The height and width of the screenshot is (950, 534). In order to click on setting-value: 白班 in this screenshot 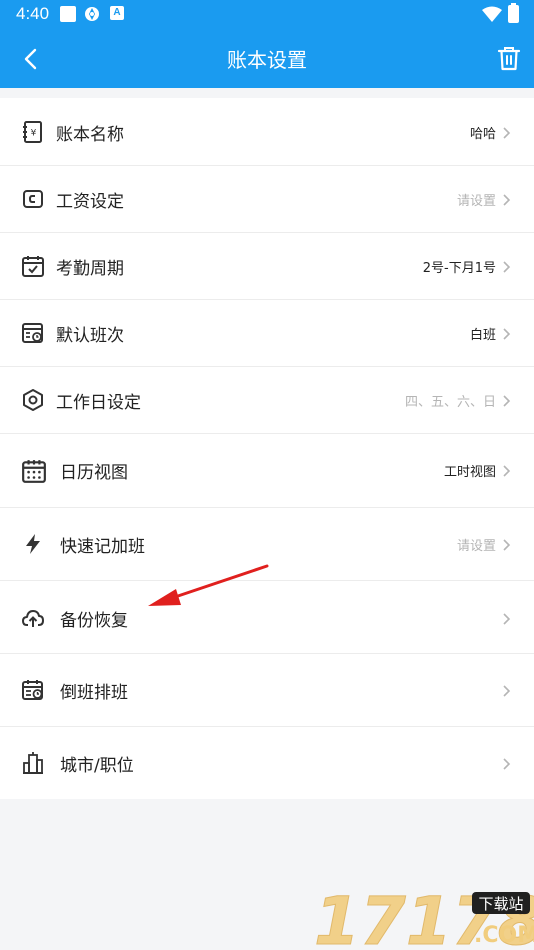, I will do `click(482, 335)`.